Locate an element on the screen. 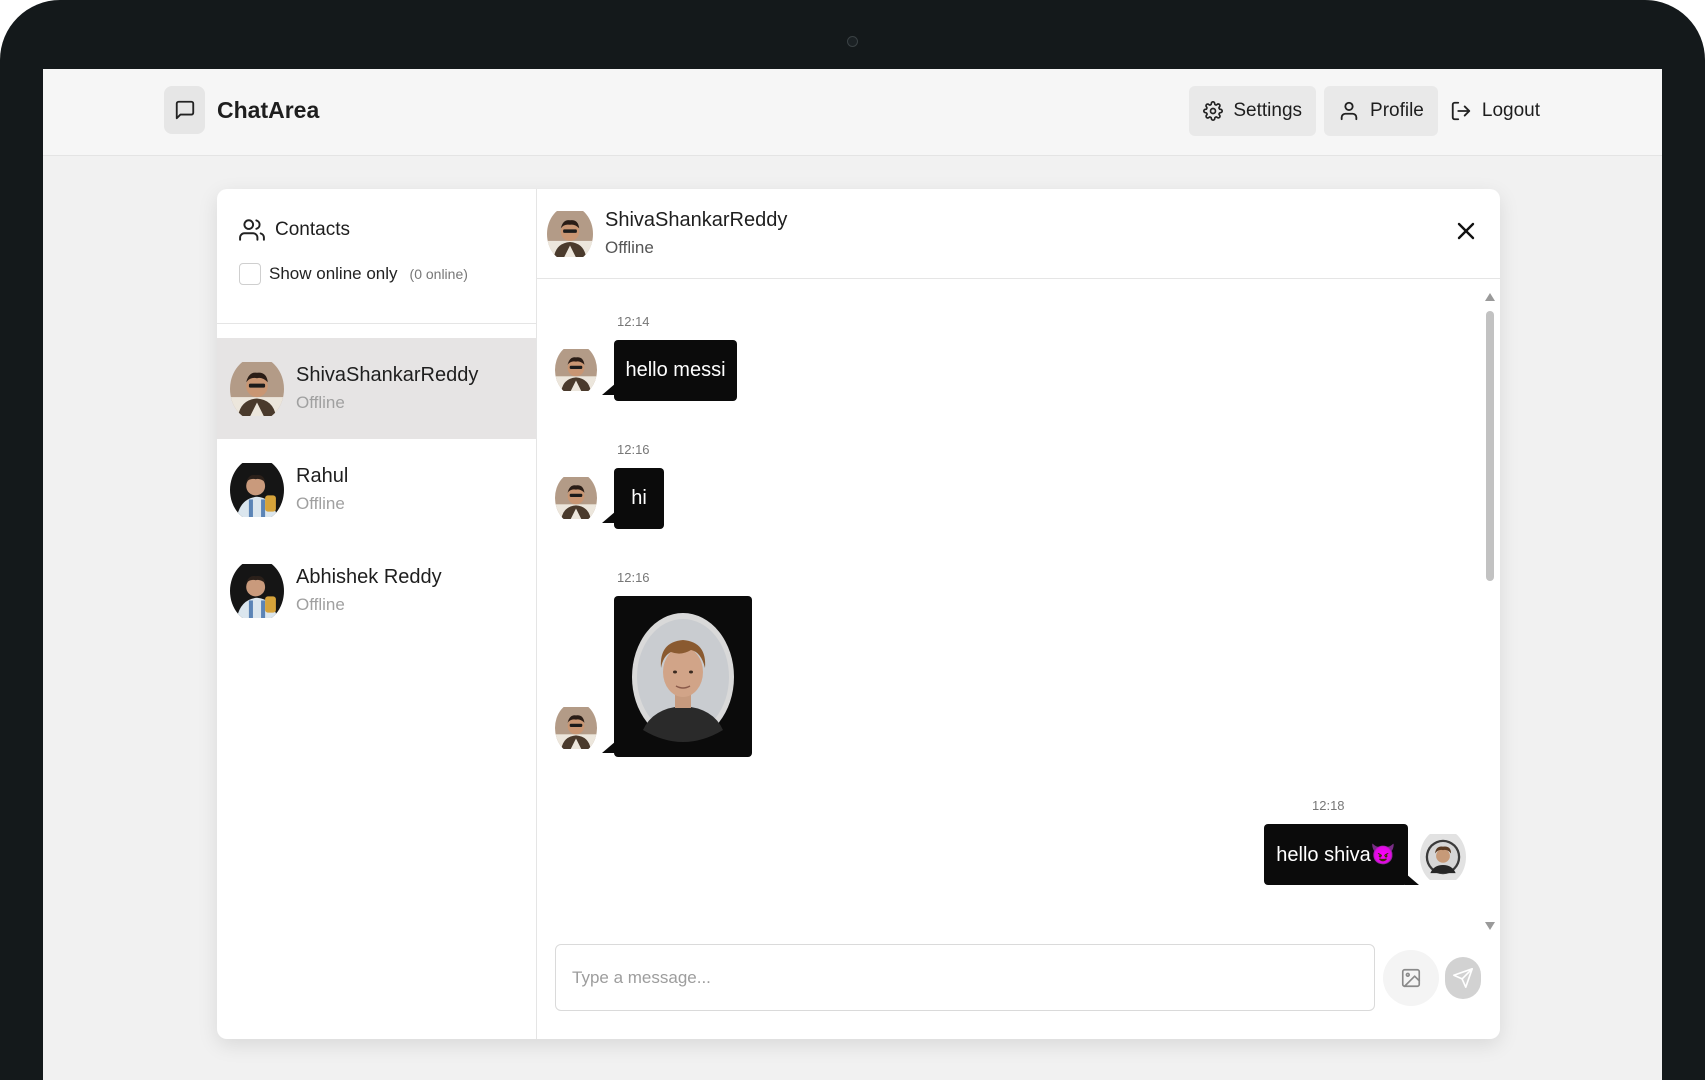 The image size is (1705, 1080). online-filter: Show online only (0 online) is located at coordinates (376, 274).